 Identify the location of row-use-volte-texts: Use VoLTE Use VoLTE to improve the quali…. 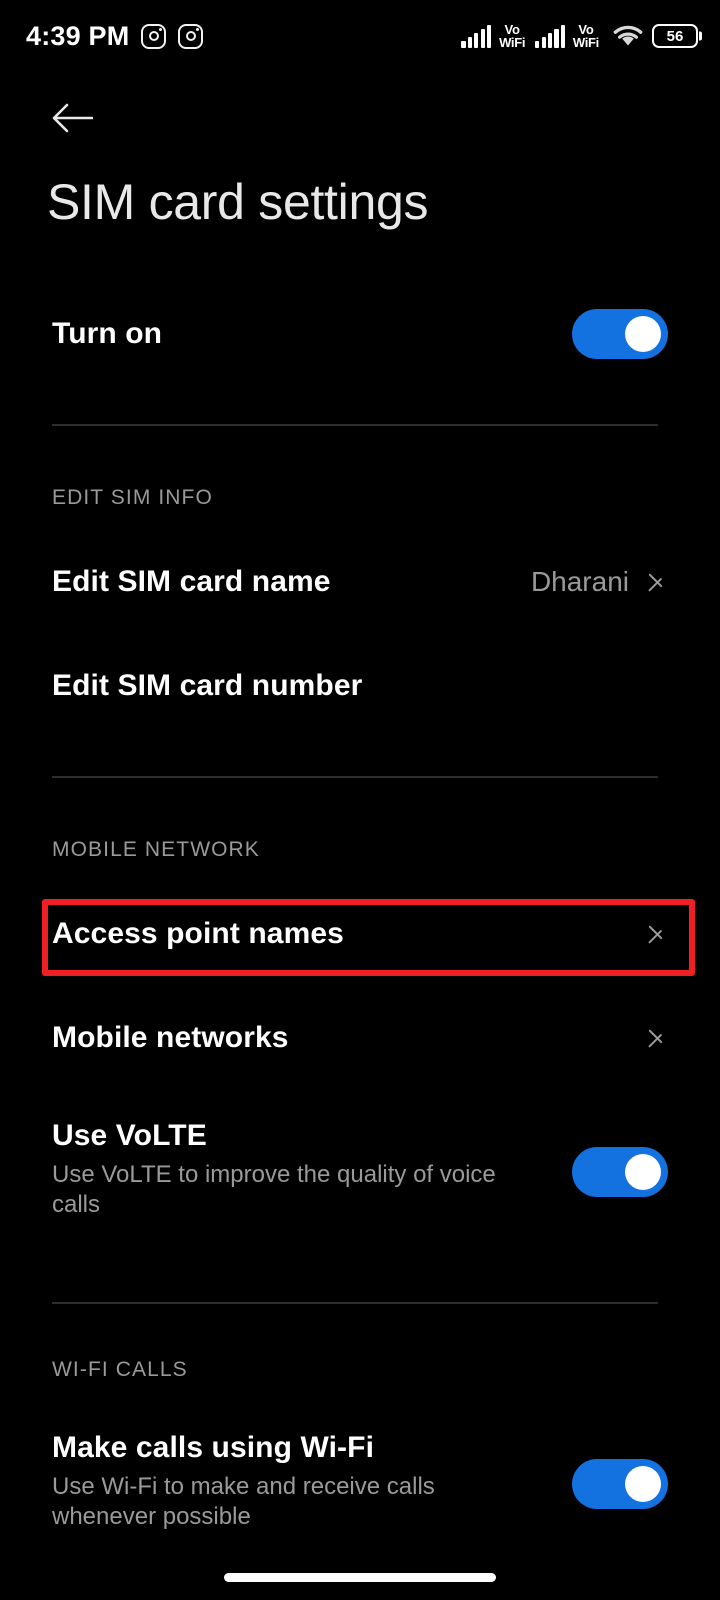
(312, 1169).